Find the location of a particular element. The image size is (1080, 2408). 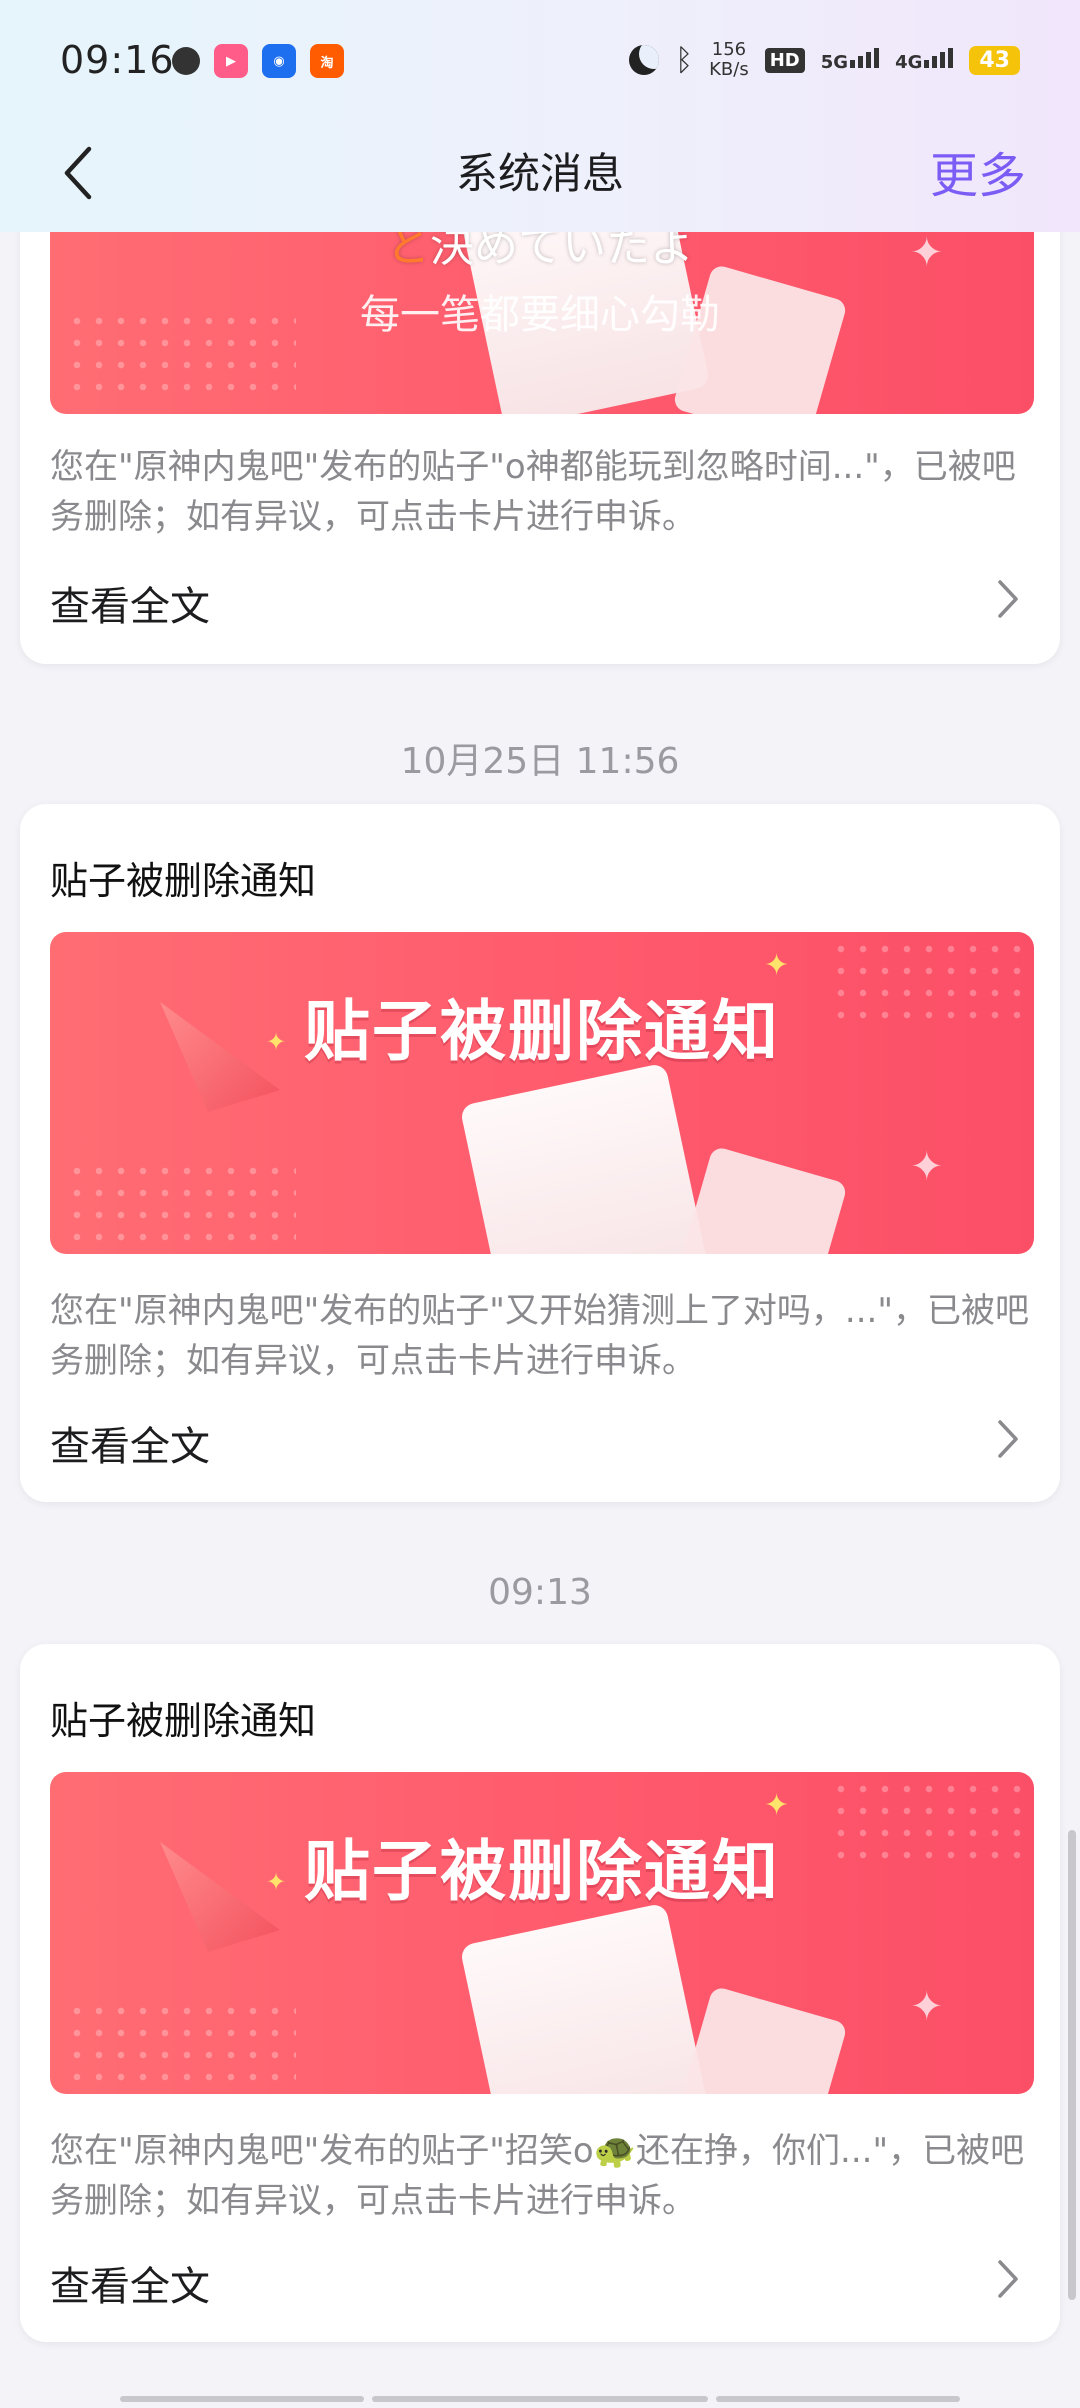

network-speed: 156 KB/s is located at coordinates (729, 59).